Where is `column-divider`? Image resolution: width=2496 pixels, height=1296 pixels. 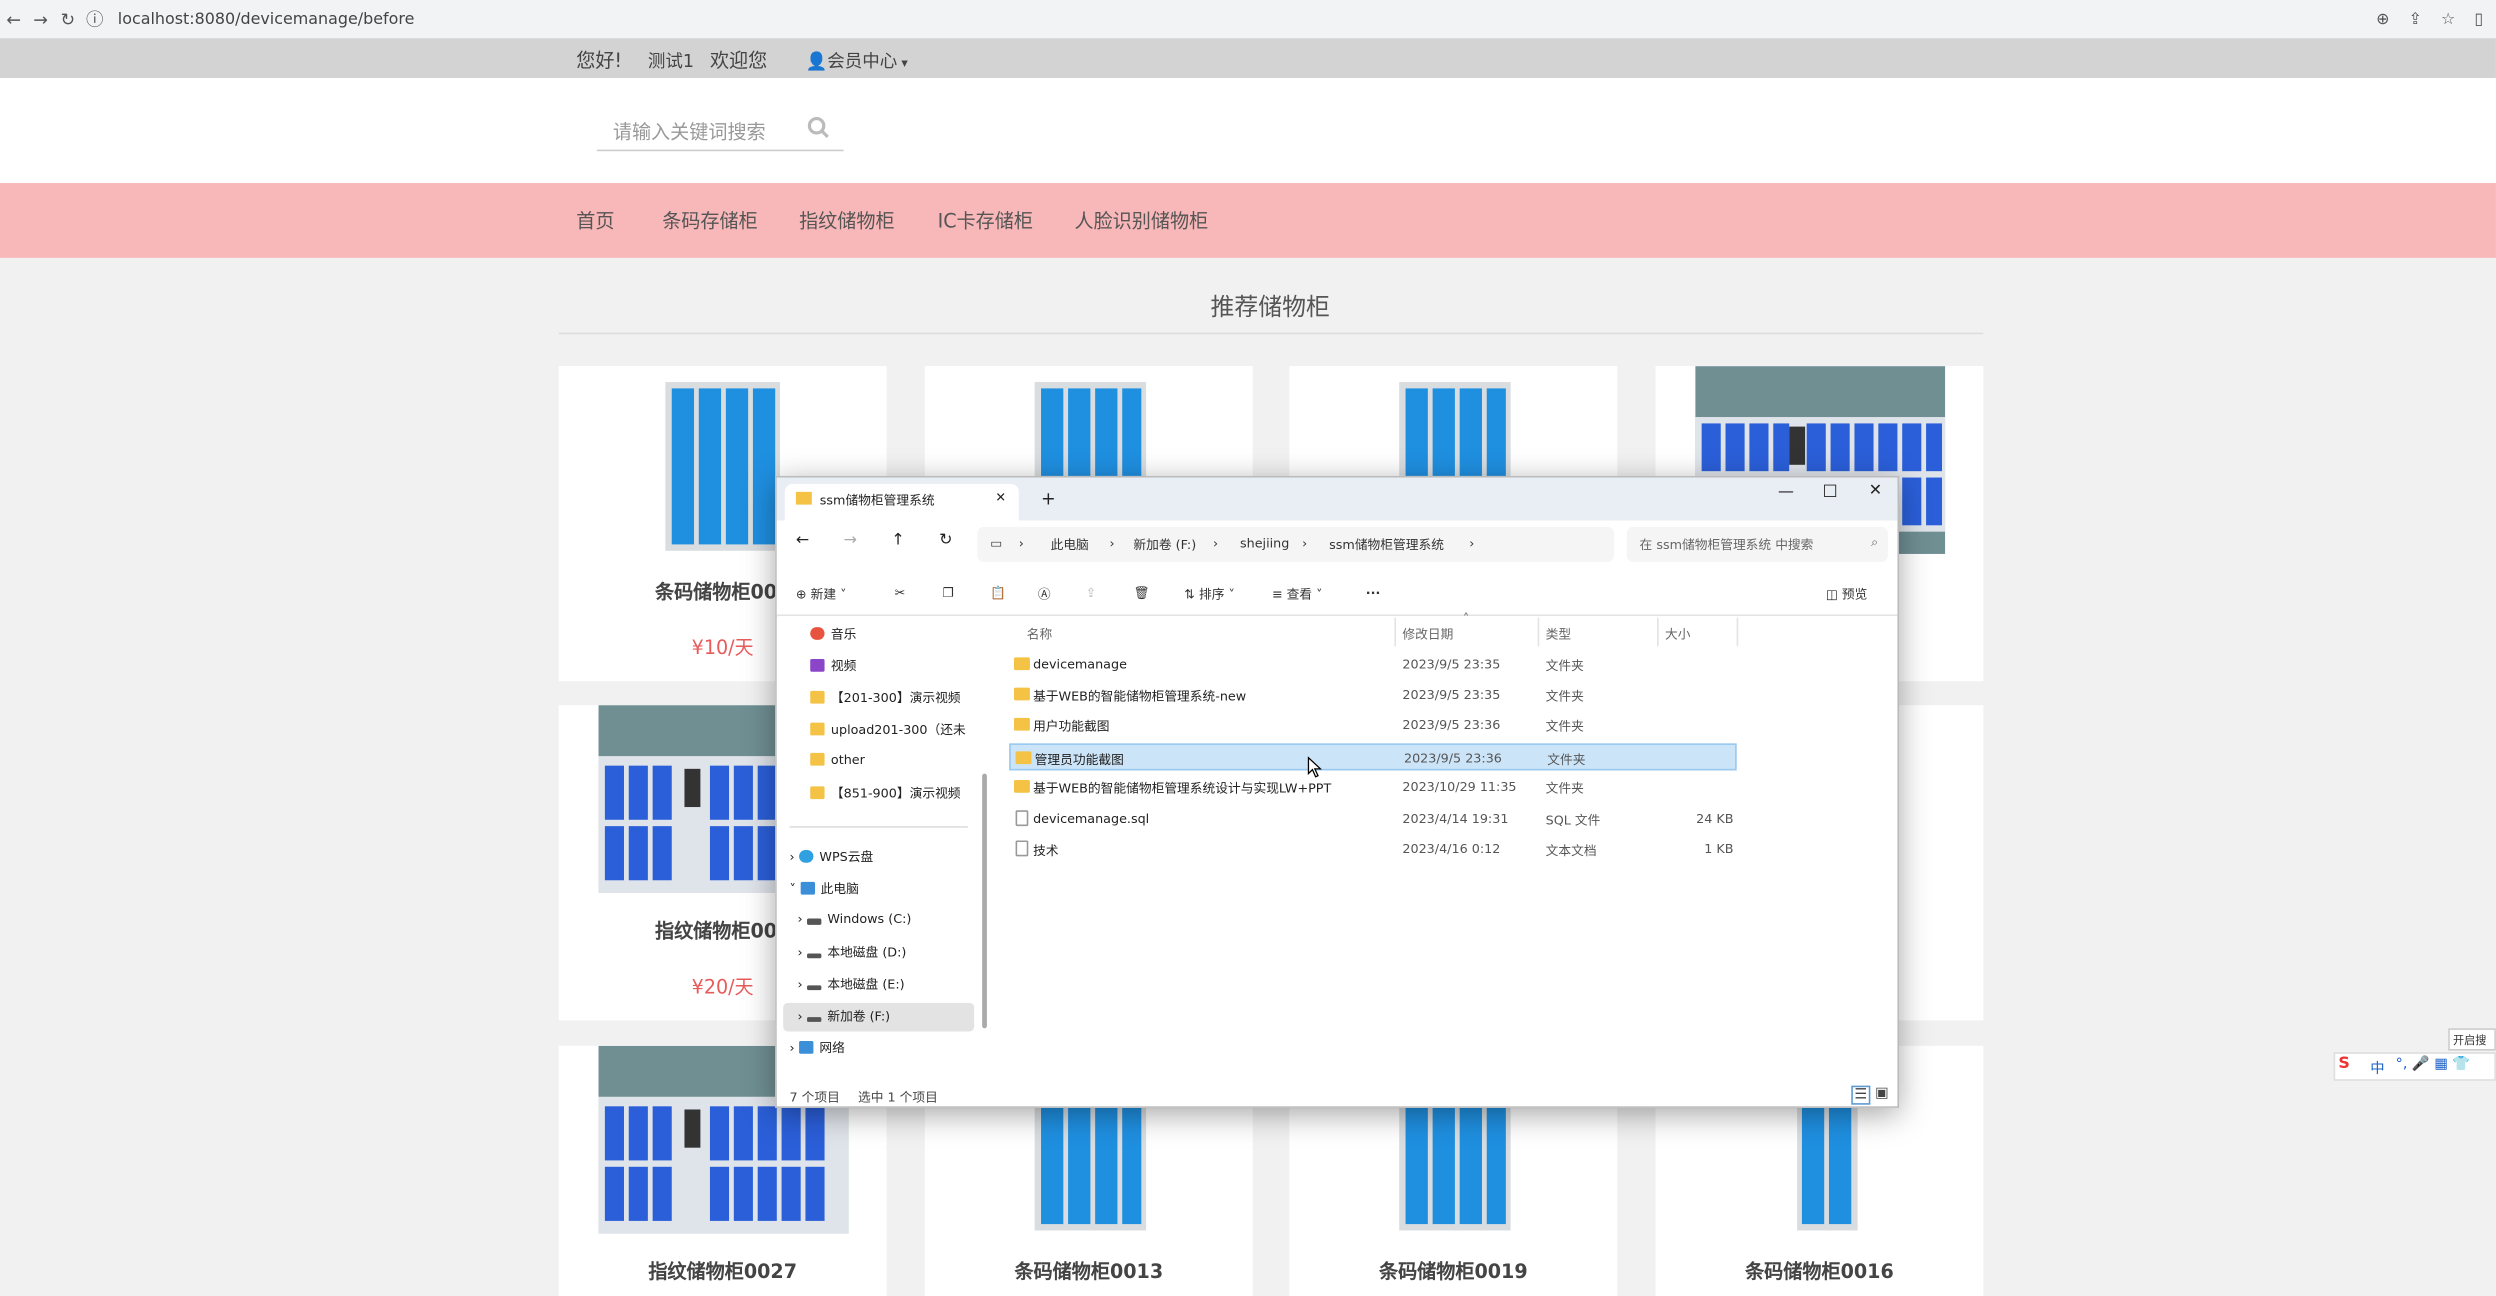
column-divider is located at coordinates (1538, 632).